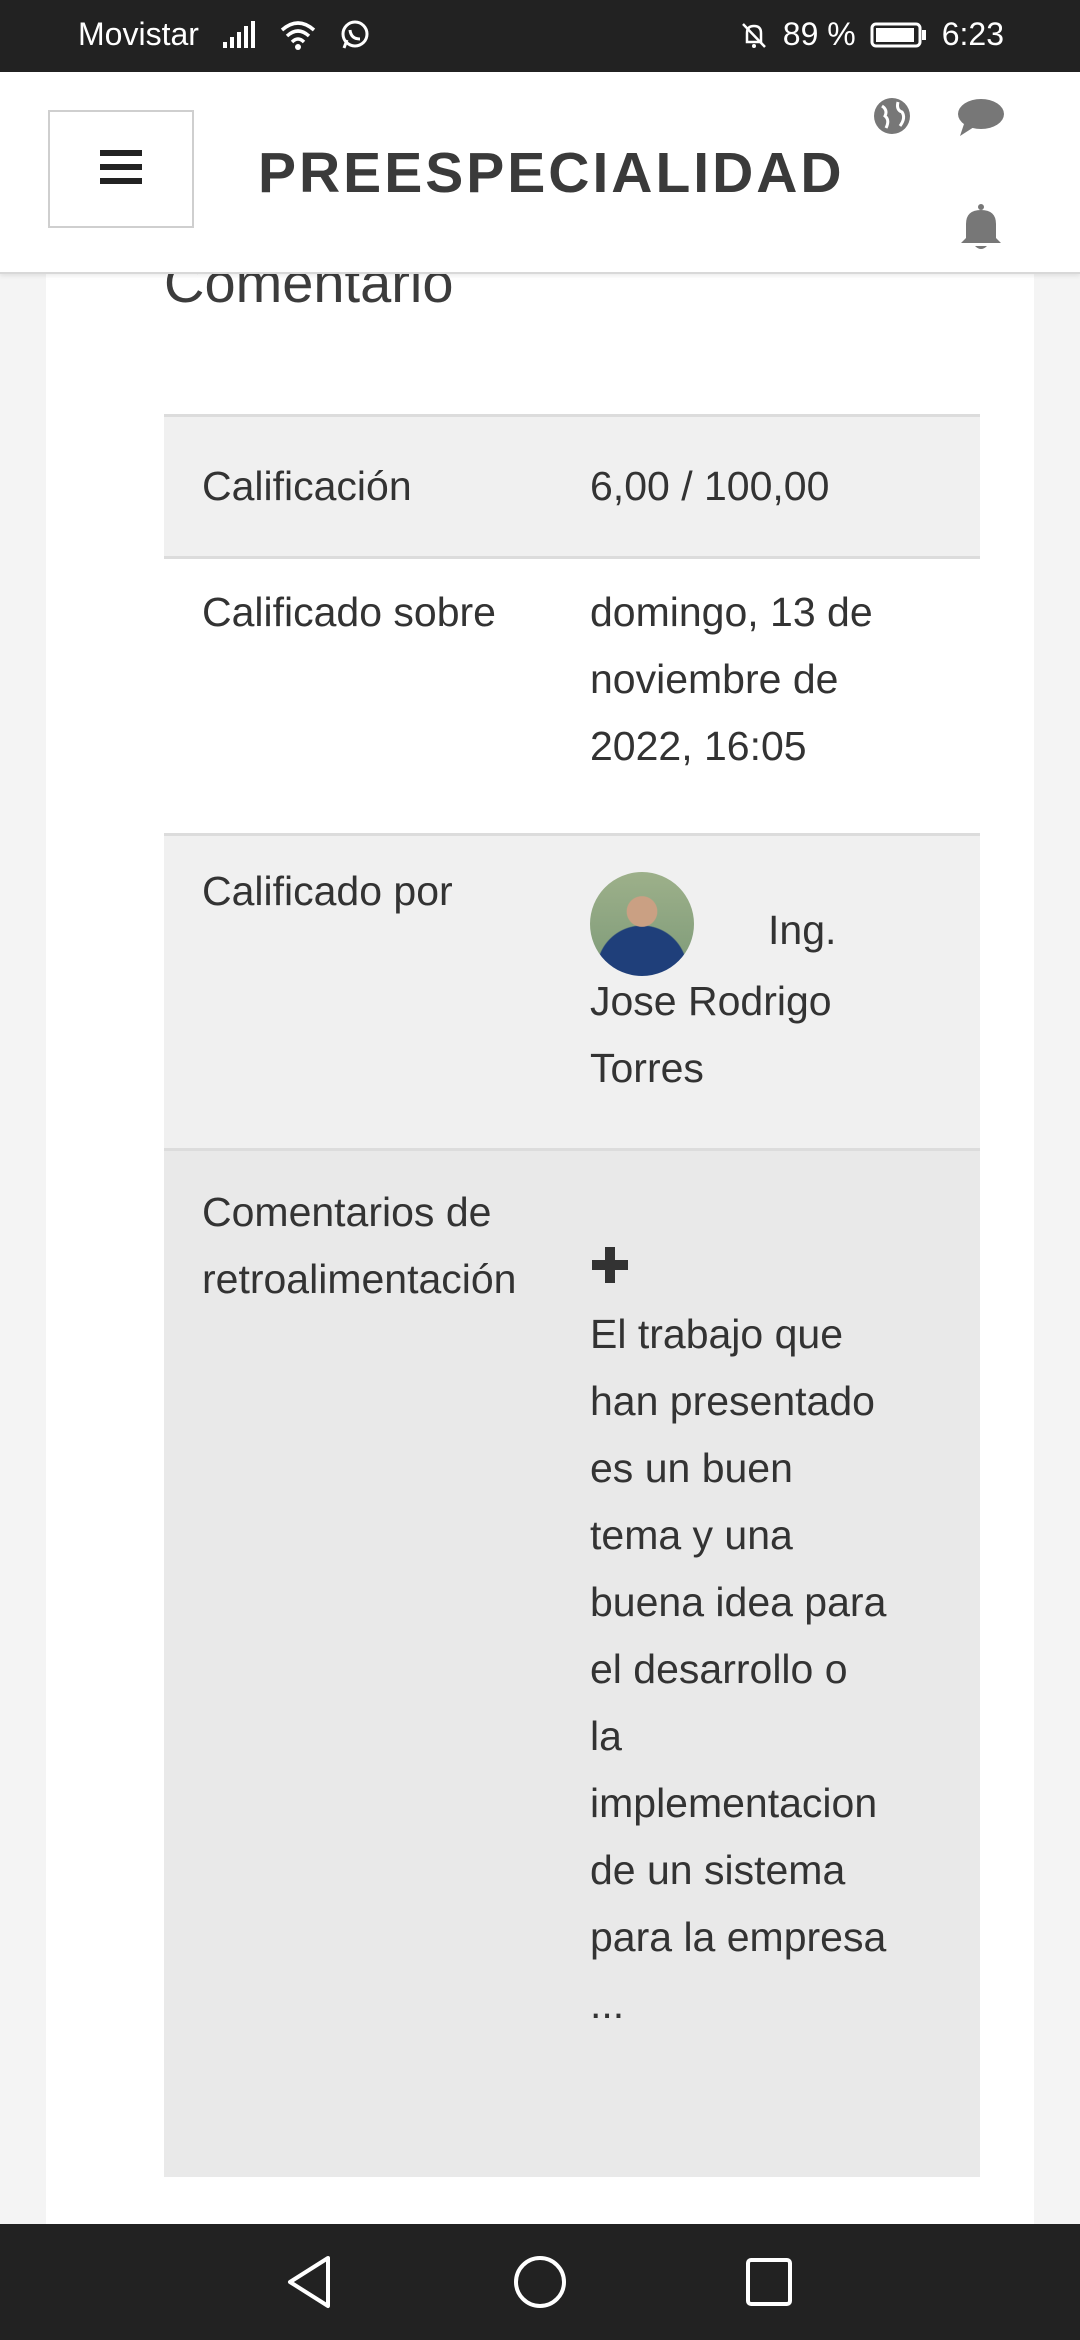  Describe the element at coordinates (732, 1401) in the screenshot. I see `feedback-line: han presentado` at that location.